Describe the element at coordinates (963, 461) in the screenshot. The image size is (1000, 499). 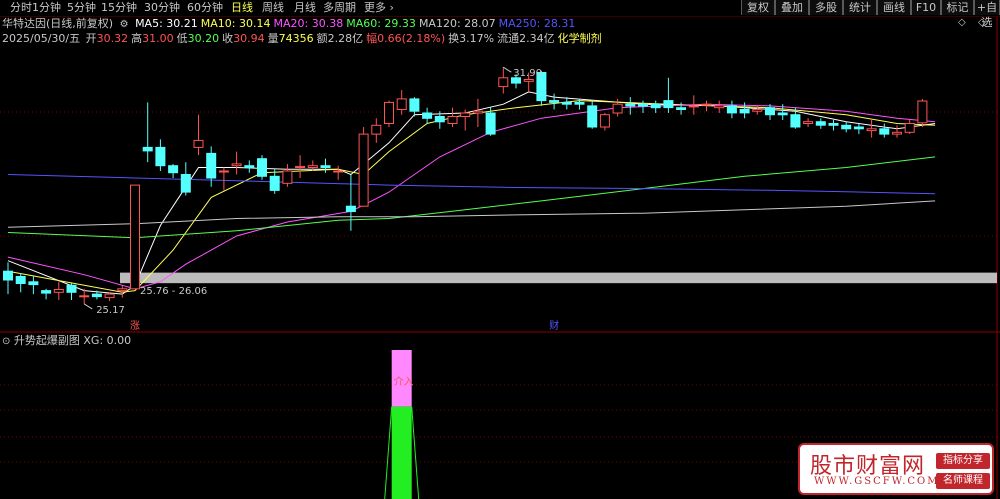
I see `logo-badge: 指标分享` at that location.